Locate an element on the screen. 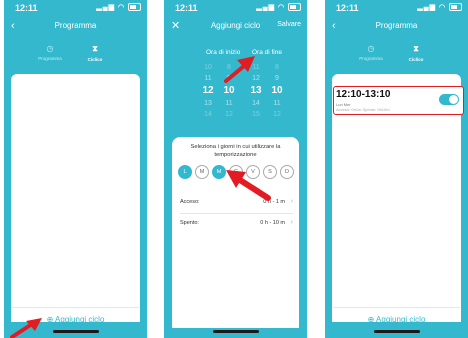 Image resolution: width=468 pixels, height=338 pixels. start-hour-column: 10 11 12 13 14 is located at coordinates (208, 91).